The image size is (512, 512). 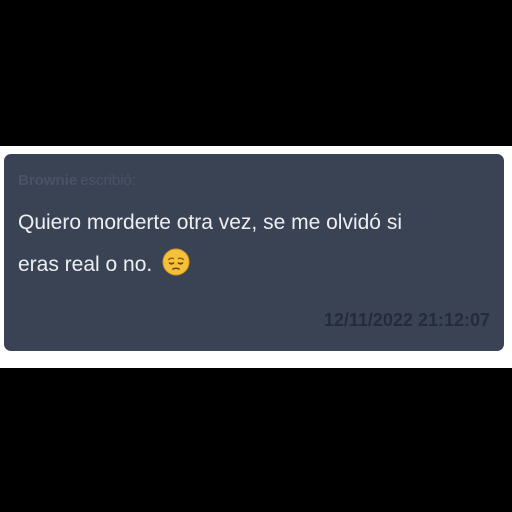 What do you see at coordinates (47, 180) in the screenshot?
I see `author-name: Brownie` at bounding box center [47, 180].